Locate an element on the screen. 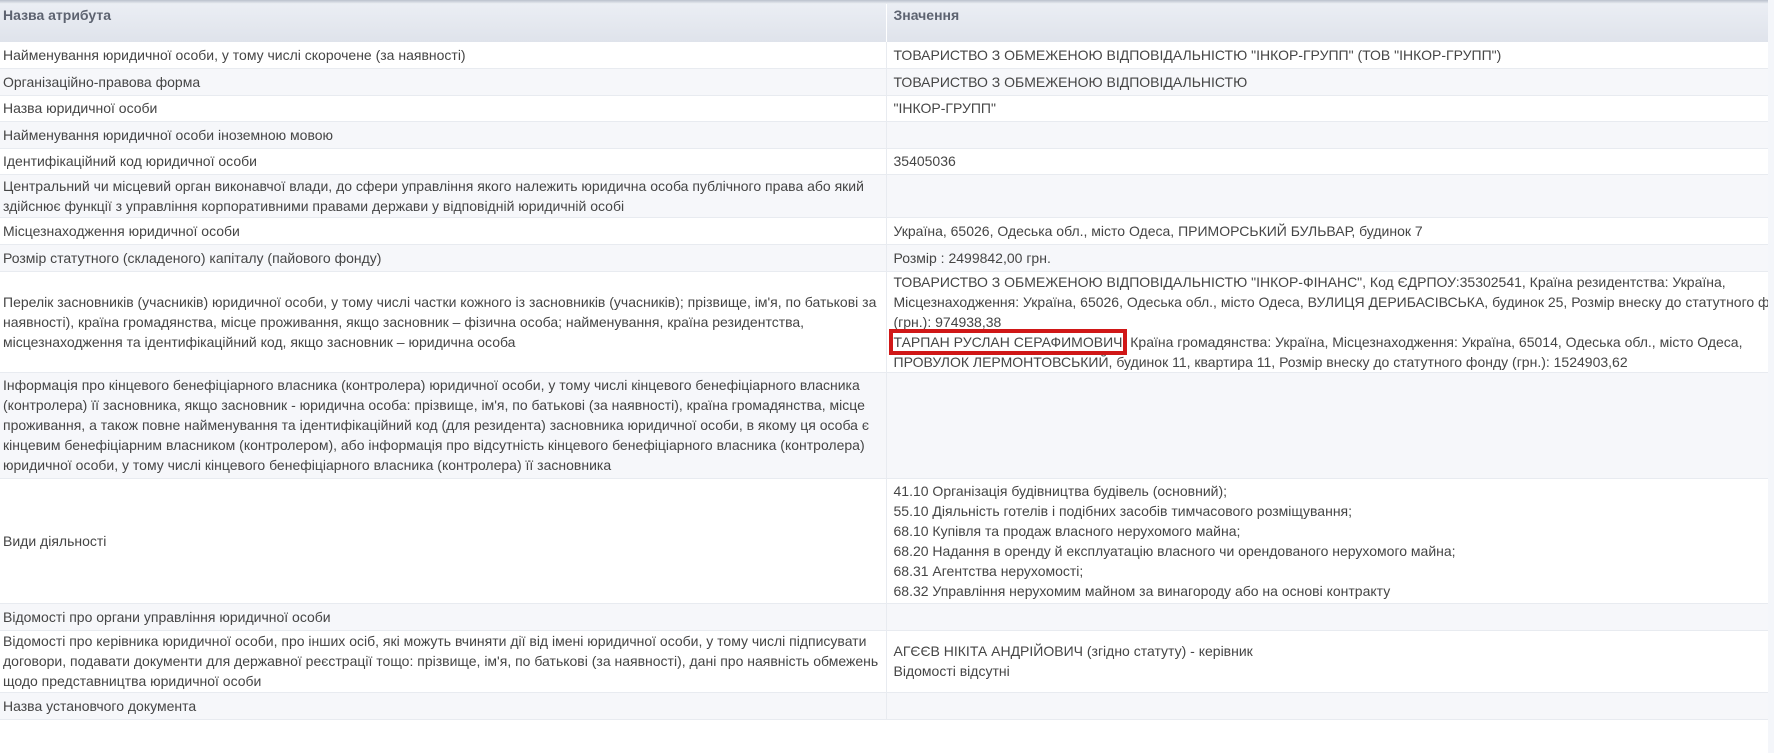 The height and width of the screenshot is (753, 1774). table-row-founding-document: Назва установчого документа is located at coordinates (884, 706).